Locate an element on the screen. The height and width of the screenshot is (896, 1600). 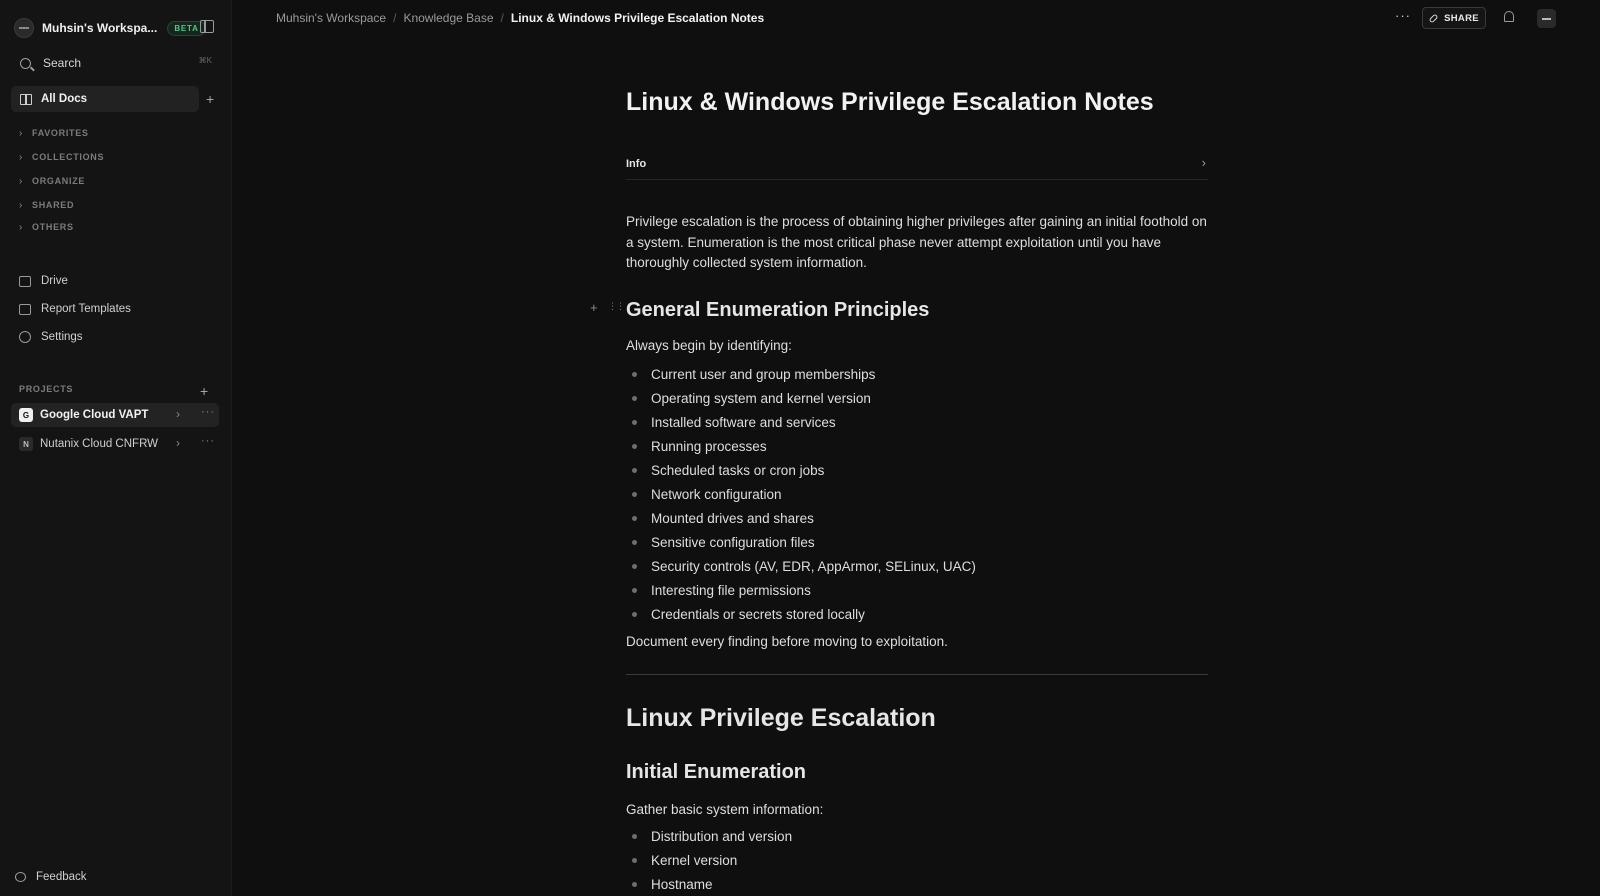
link-icon is located at coordinates (1433, 18).